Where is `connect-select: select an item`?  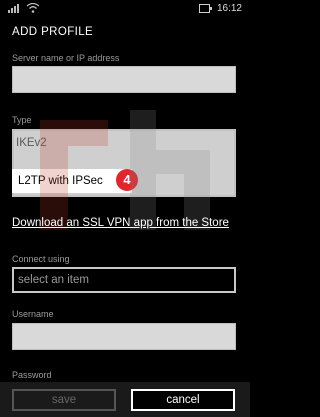
connect-select: select an item is located at coordinates (124, 280).